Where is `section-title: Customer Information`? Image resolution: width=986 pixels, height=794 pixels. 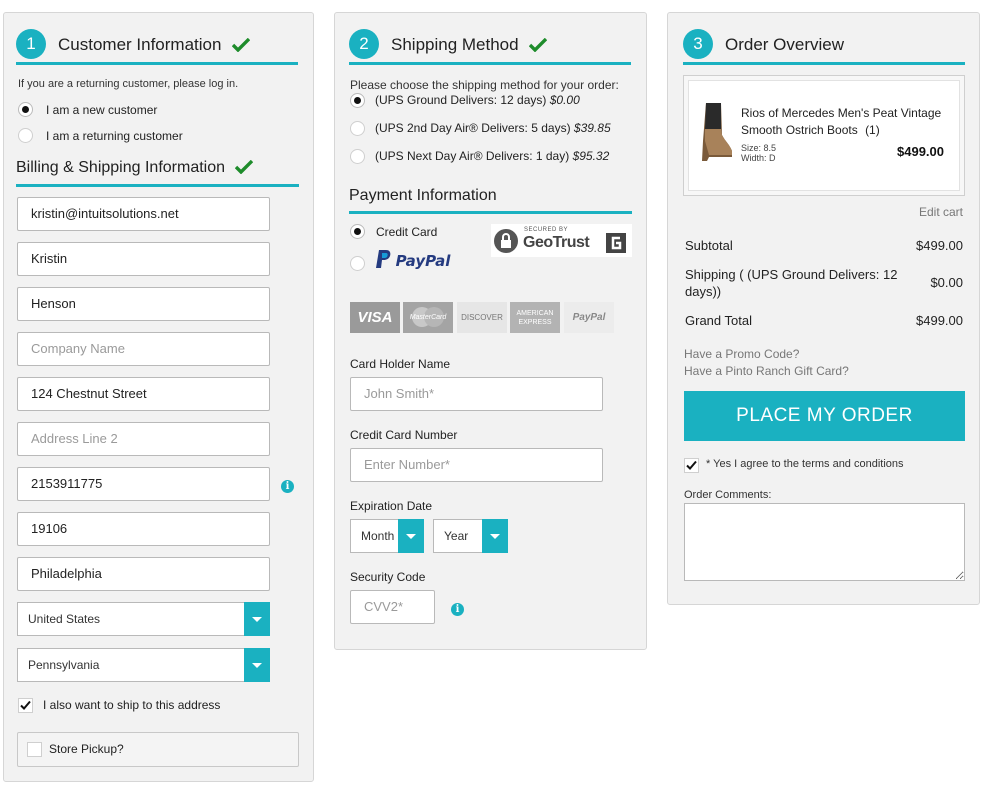
section-title: Customer Information is located at coordinates (154, 45).